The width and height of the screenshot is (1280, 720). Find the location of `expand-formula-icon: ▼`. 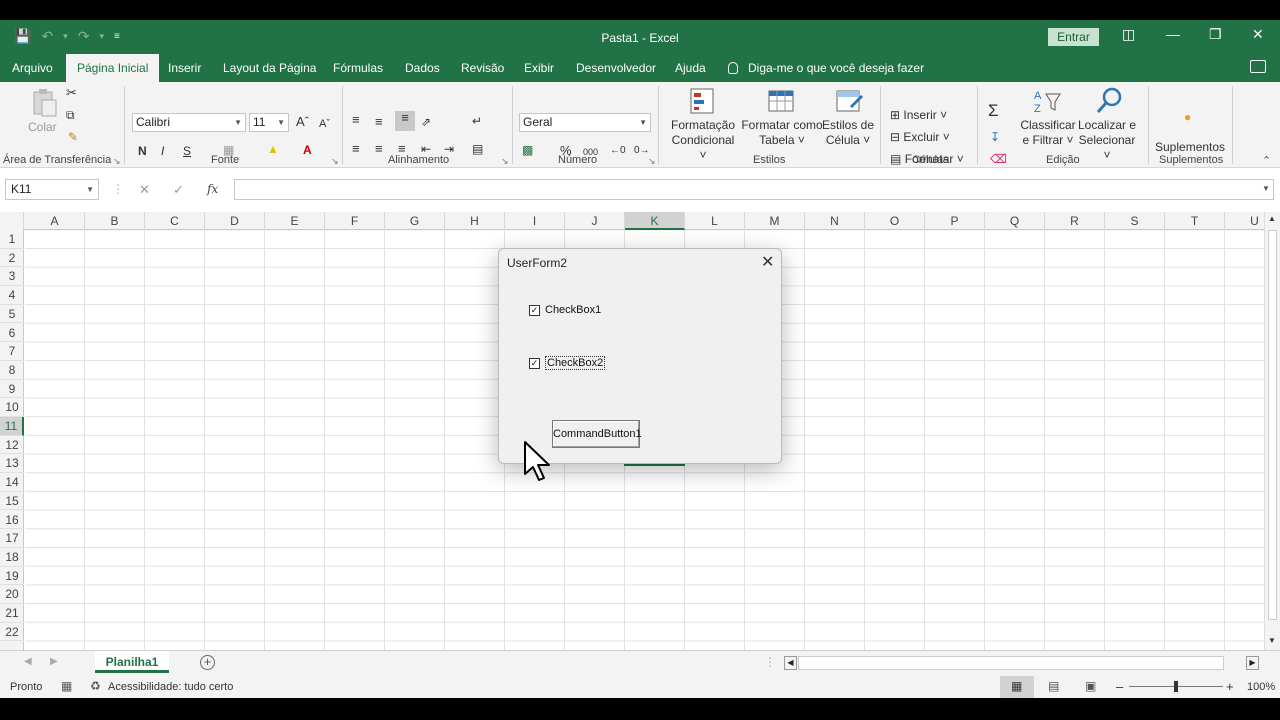

expand-formula-icon: ▼ is located at coordinates (1266, 188).